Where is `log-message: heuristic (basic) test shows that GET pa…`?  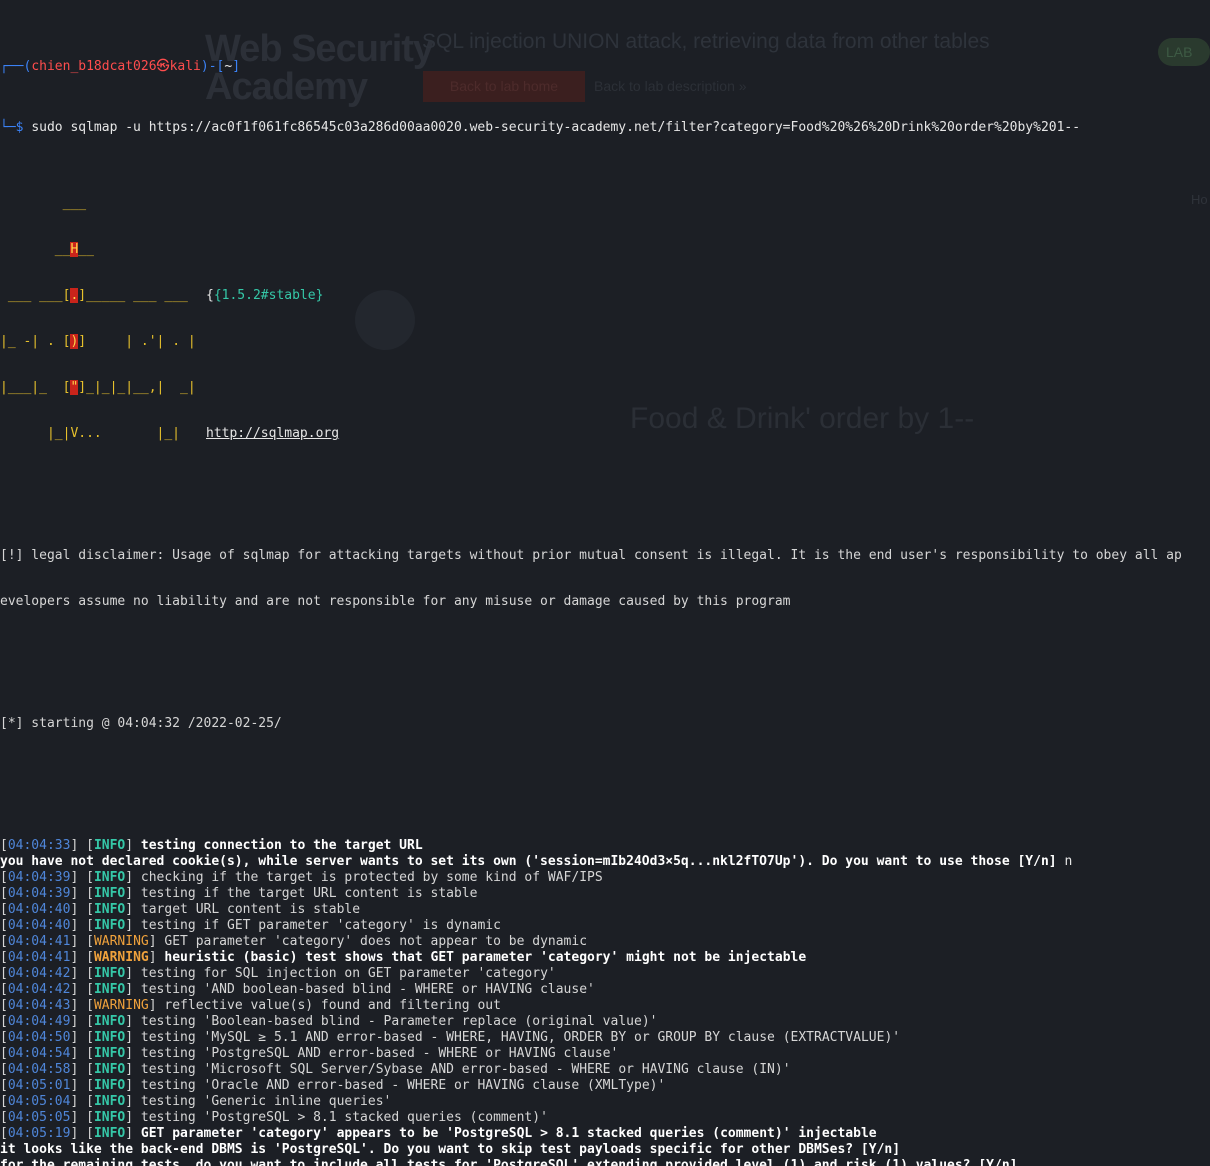
log-message: heuristic (basic) test shows that GET pa… is located at coordinates (485, 957).